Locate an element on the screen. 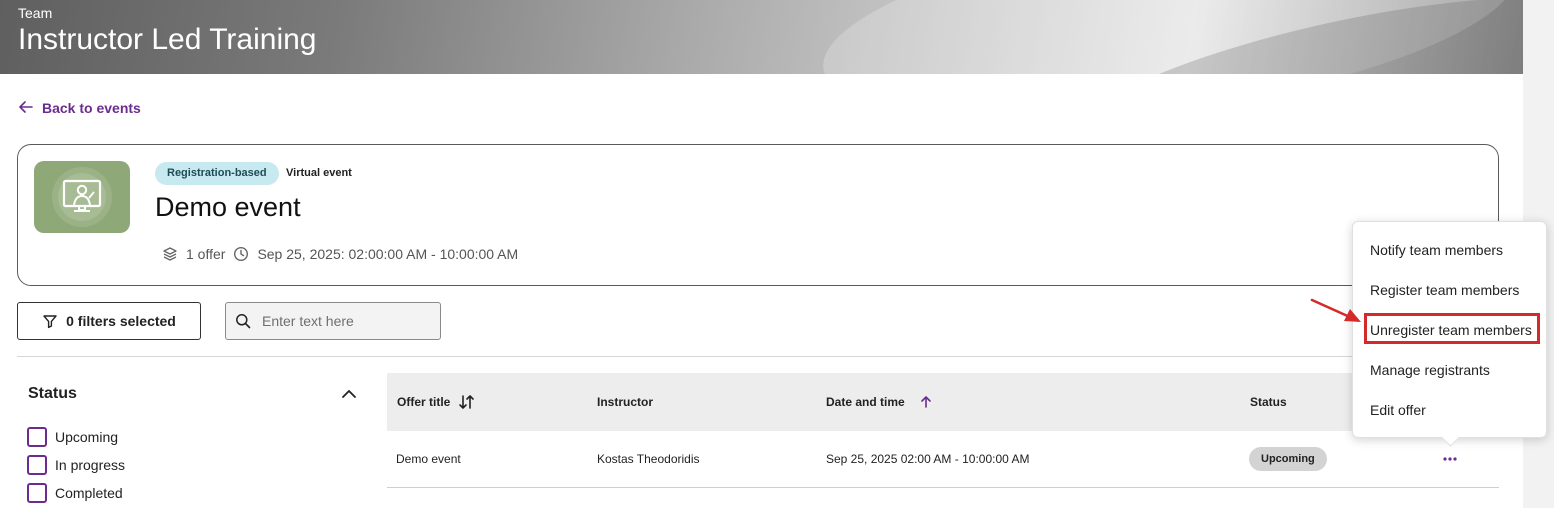  column-status: Status is located at coordinates (1268, 402).